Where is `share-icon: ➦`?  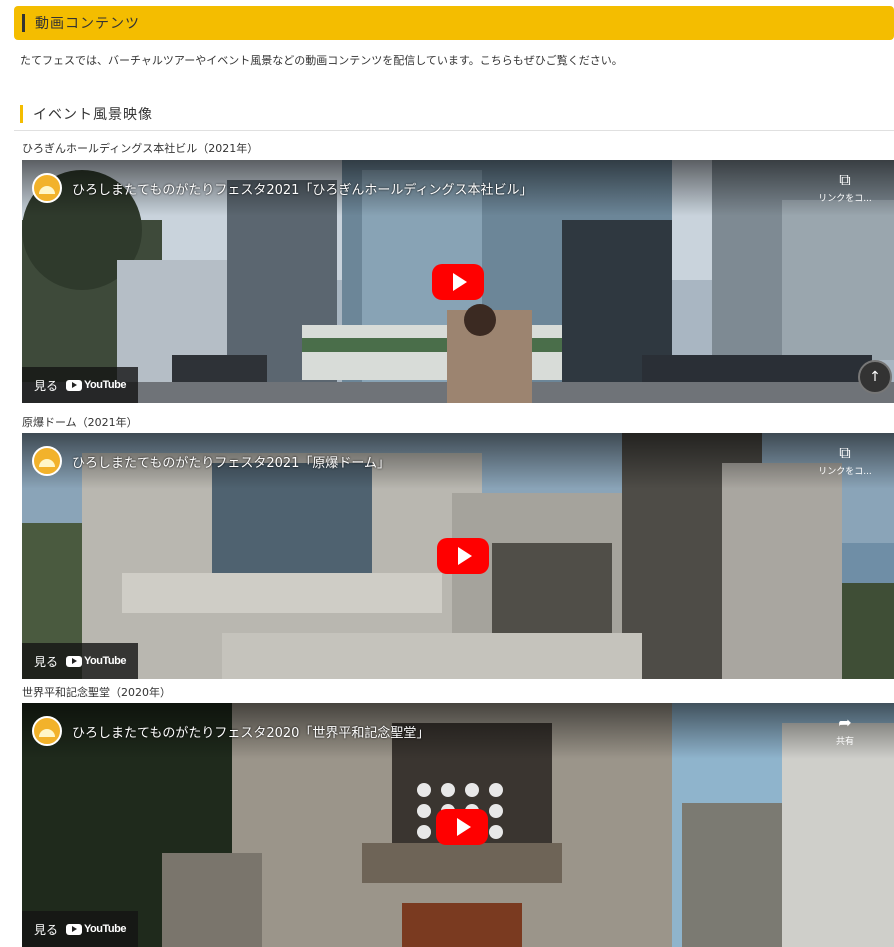 share-icon: ➦ is located at coordinates (845, 722).